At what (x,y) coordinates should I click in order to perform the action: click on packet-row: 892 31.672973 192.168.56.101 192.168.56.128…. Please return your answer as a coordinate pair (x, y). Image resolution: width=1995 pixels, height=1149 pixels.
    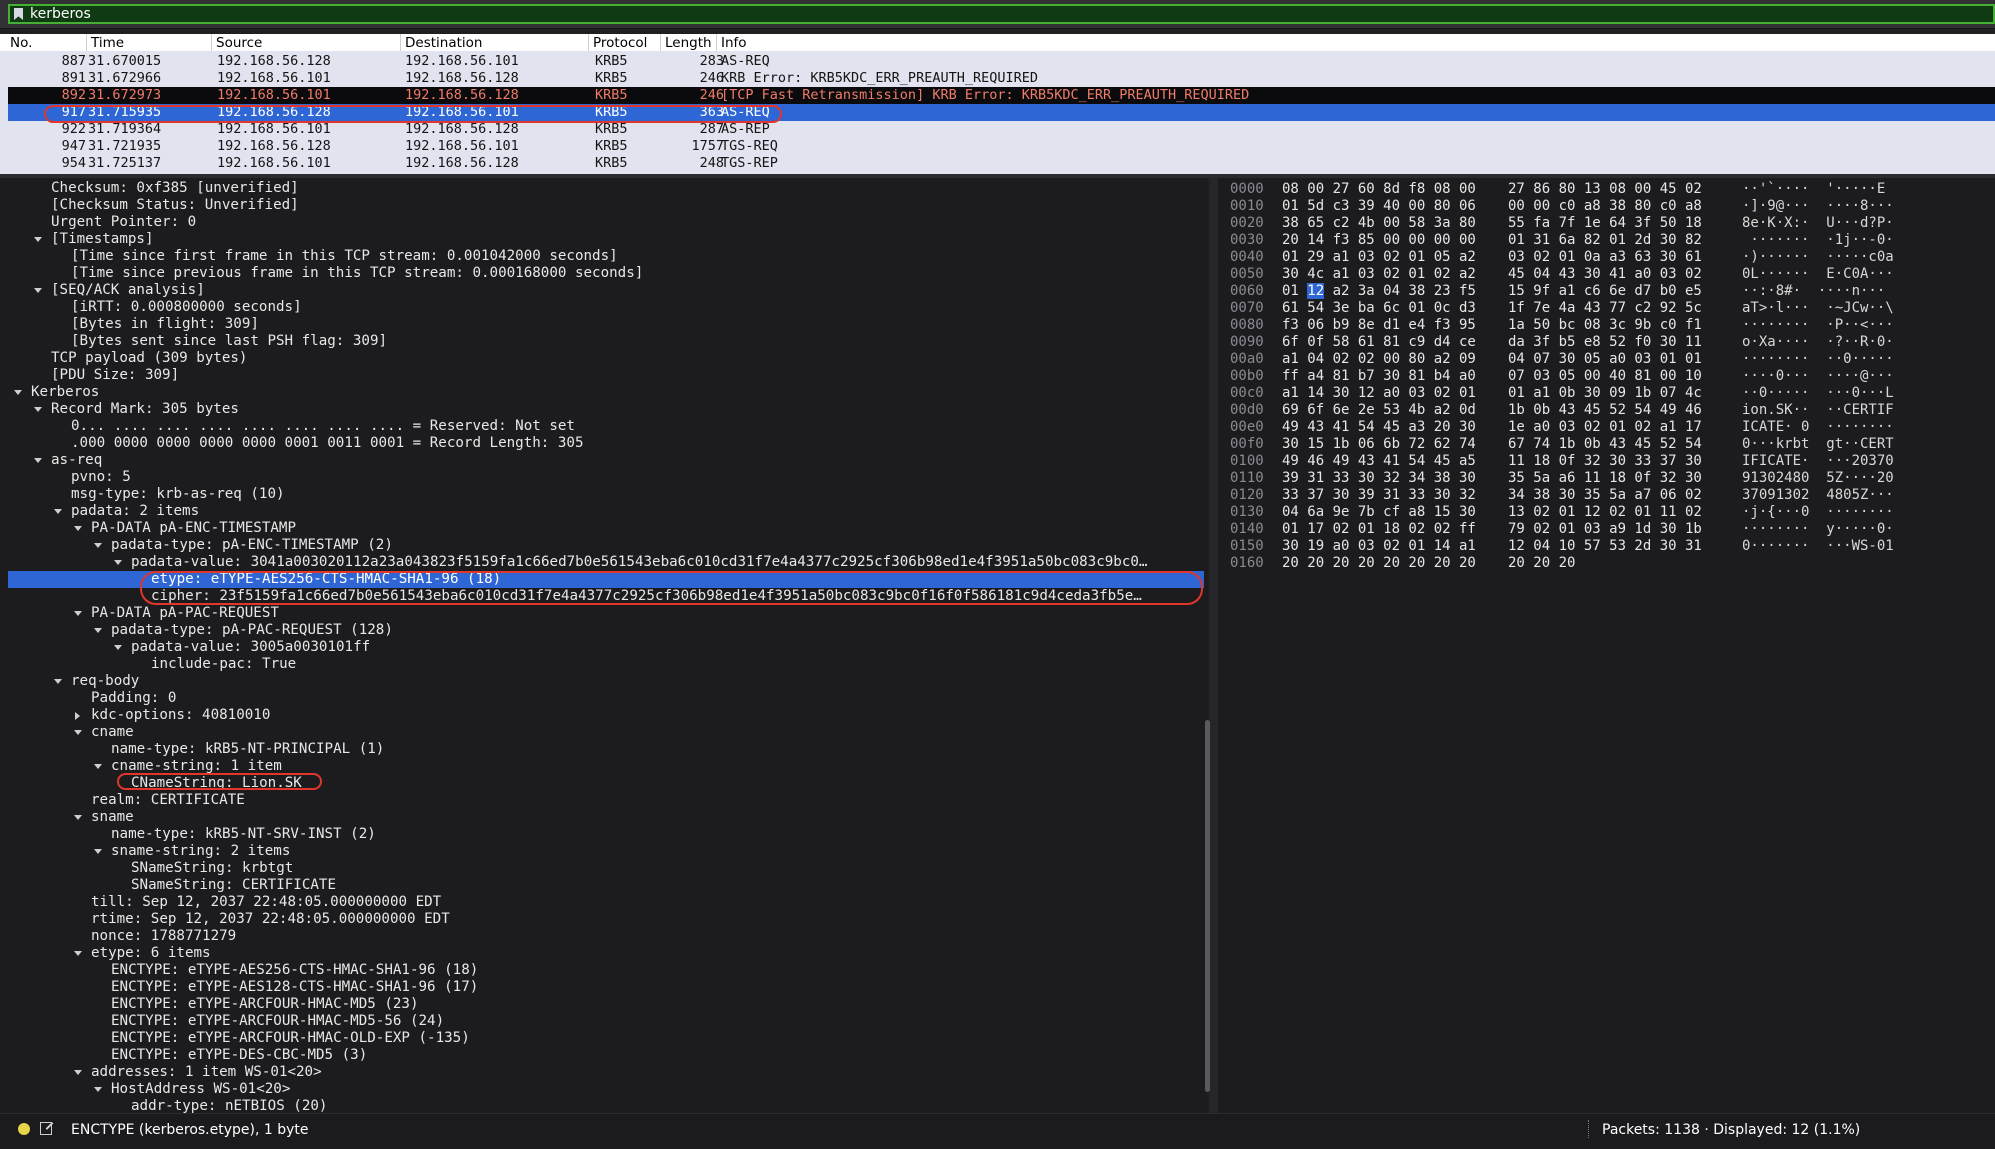
    Looking at the image, I should click on (1001, 95).